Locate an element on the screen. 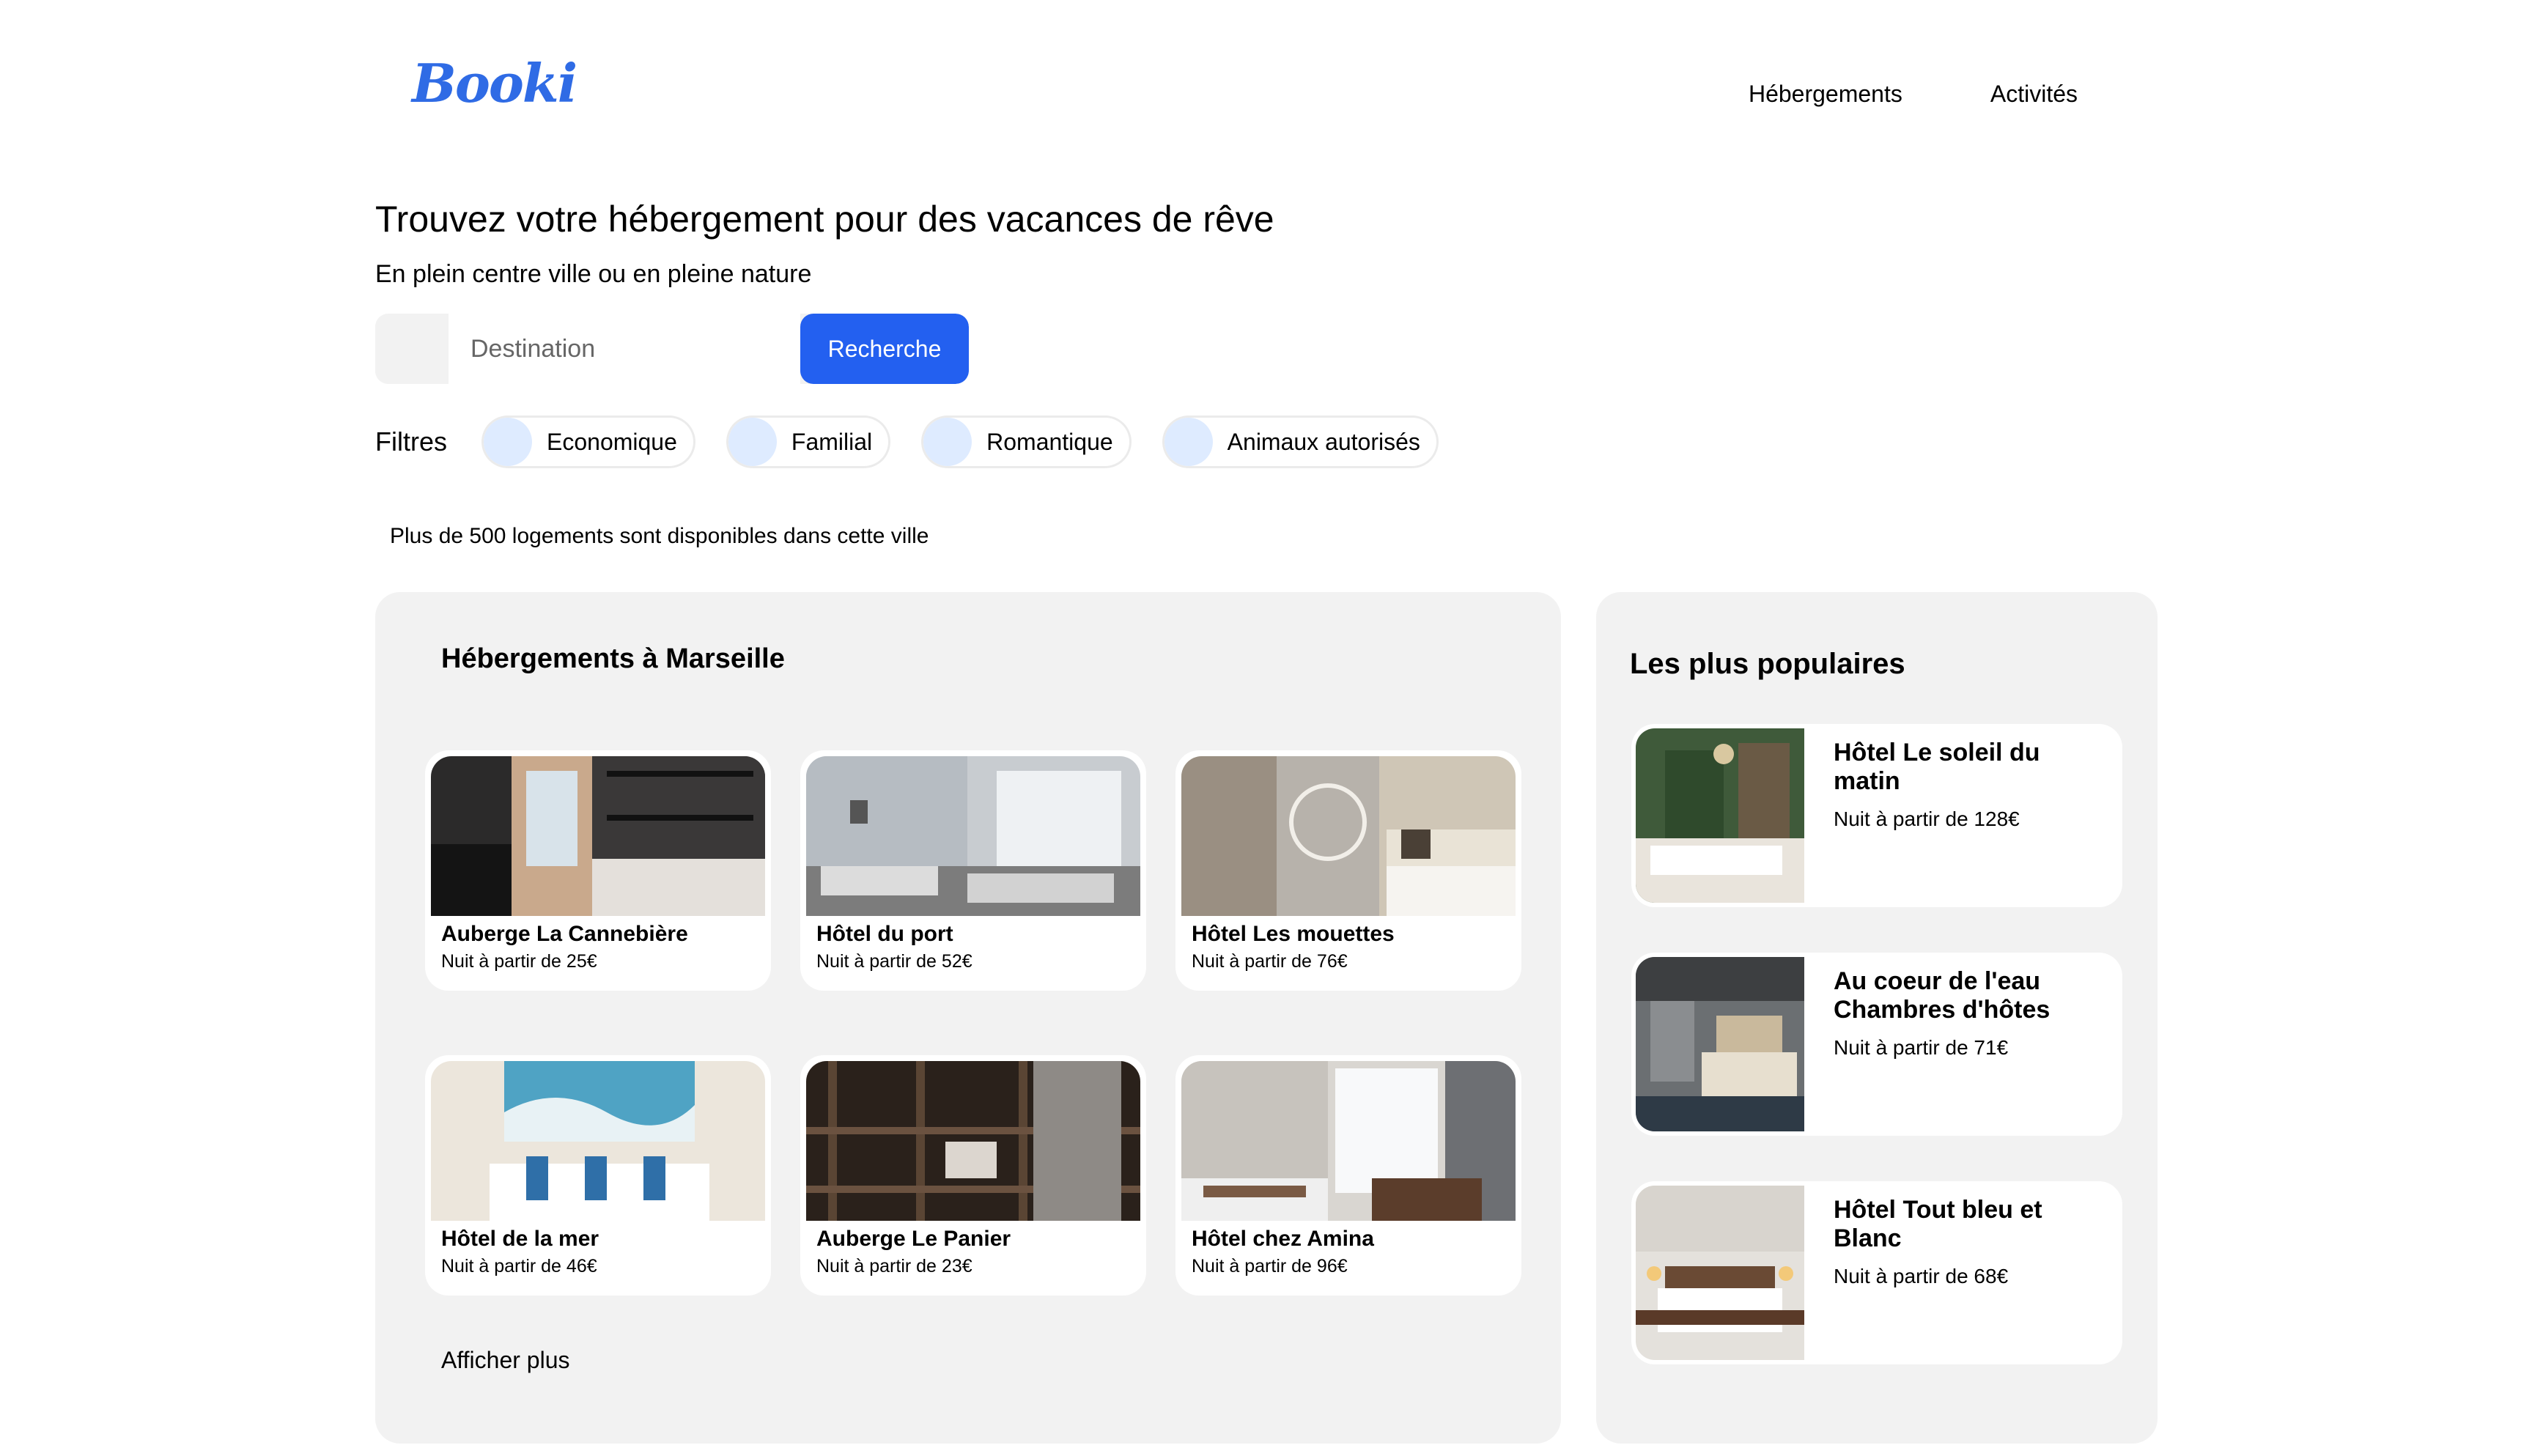  accommodation-price: Nuit à partir de 76€ is located at coordinates (1270, 961).